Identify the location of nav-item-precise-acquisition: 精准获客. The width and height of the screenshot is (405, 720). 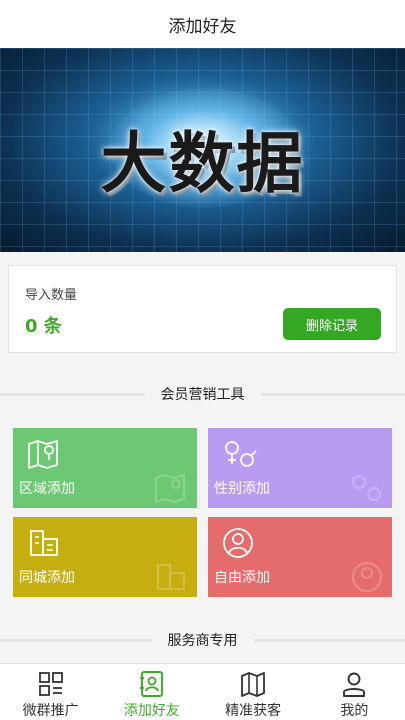
(253, 692).